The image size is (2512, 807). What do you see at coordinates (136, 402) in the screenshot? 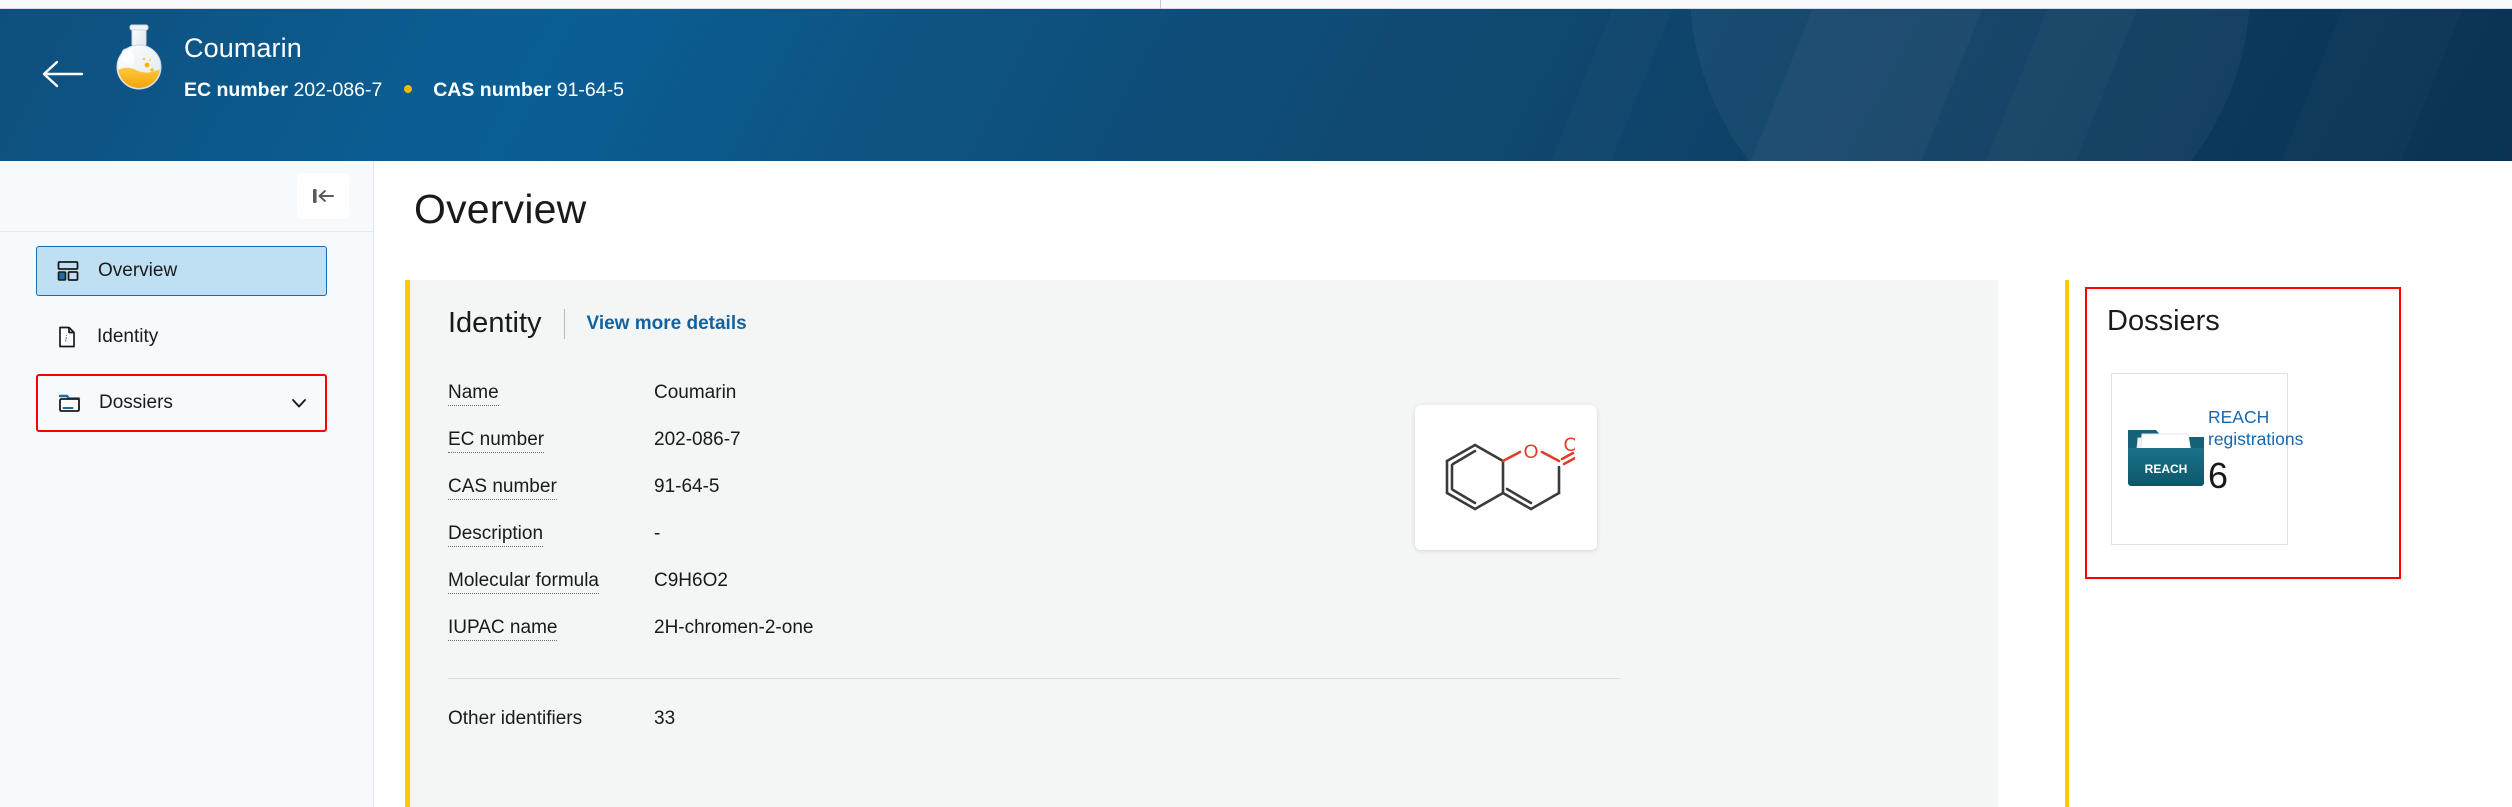
I see `sidebar-item-label: Dossiers` at bounding box center [136, 402].